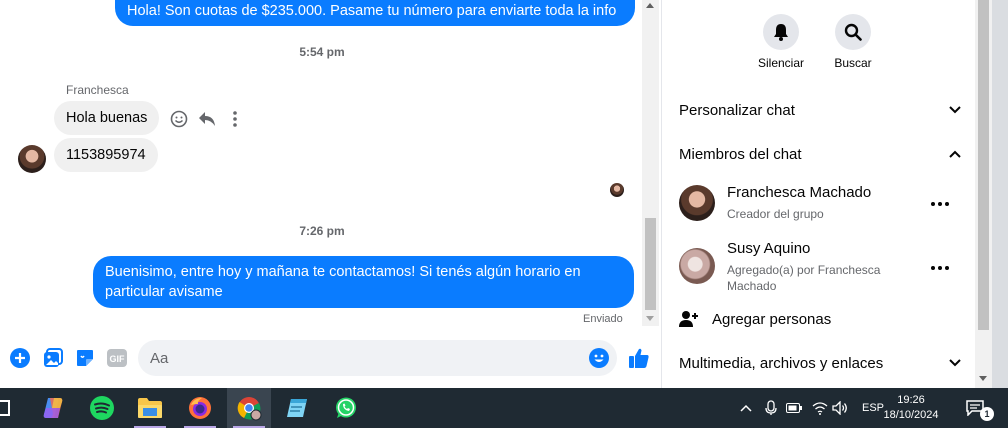 This screenshot has width=1008, height=428. I want to click on emoji-icon, so click(599, 358).